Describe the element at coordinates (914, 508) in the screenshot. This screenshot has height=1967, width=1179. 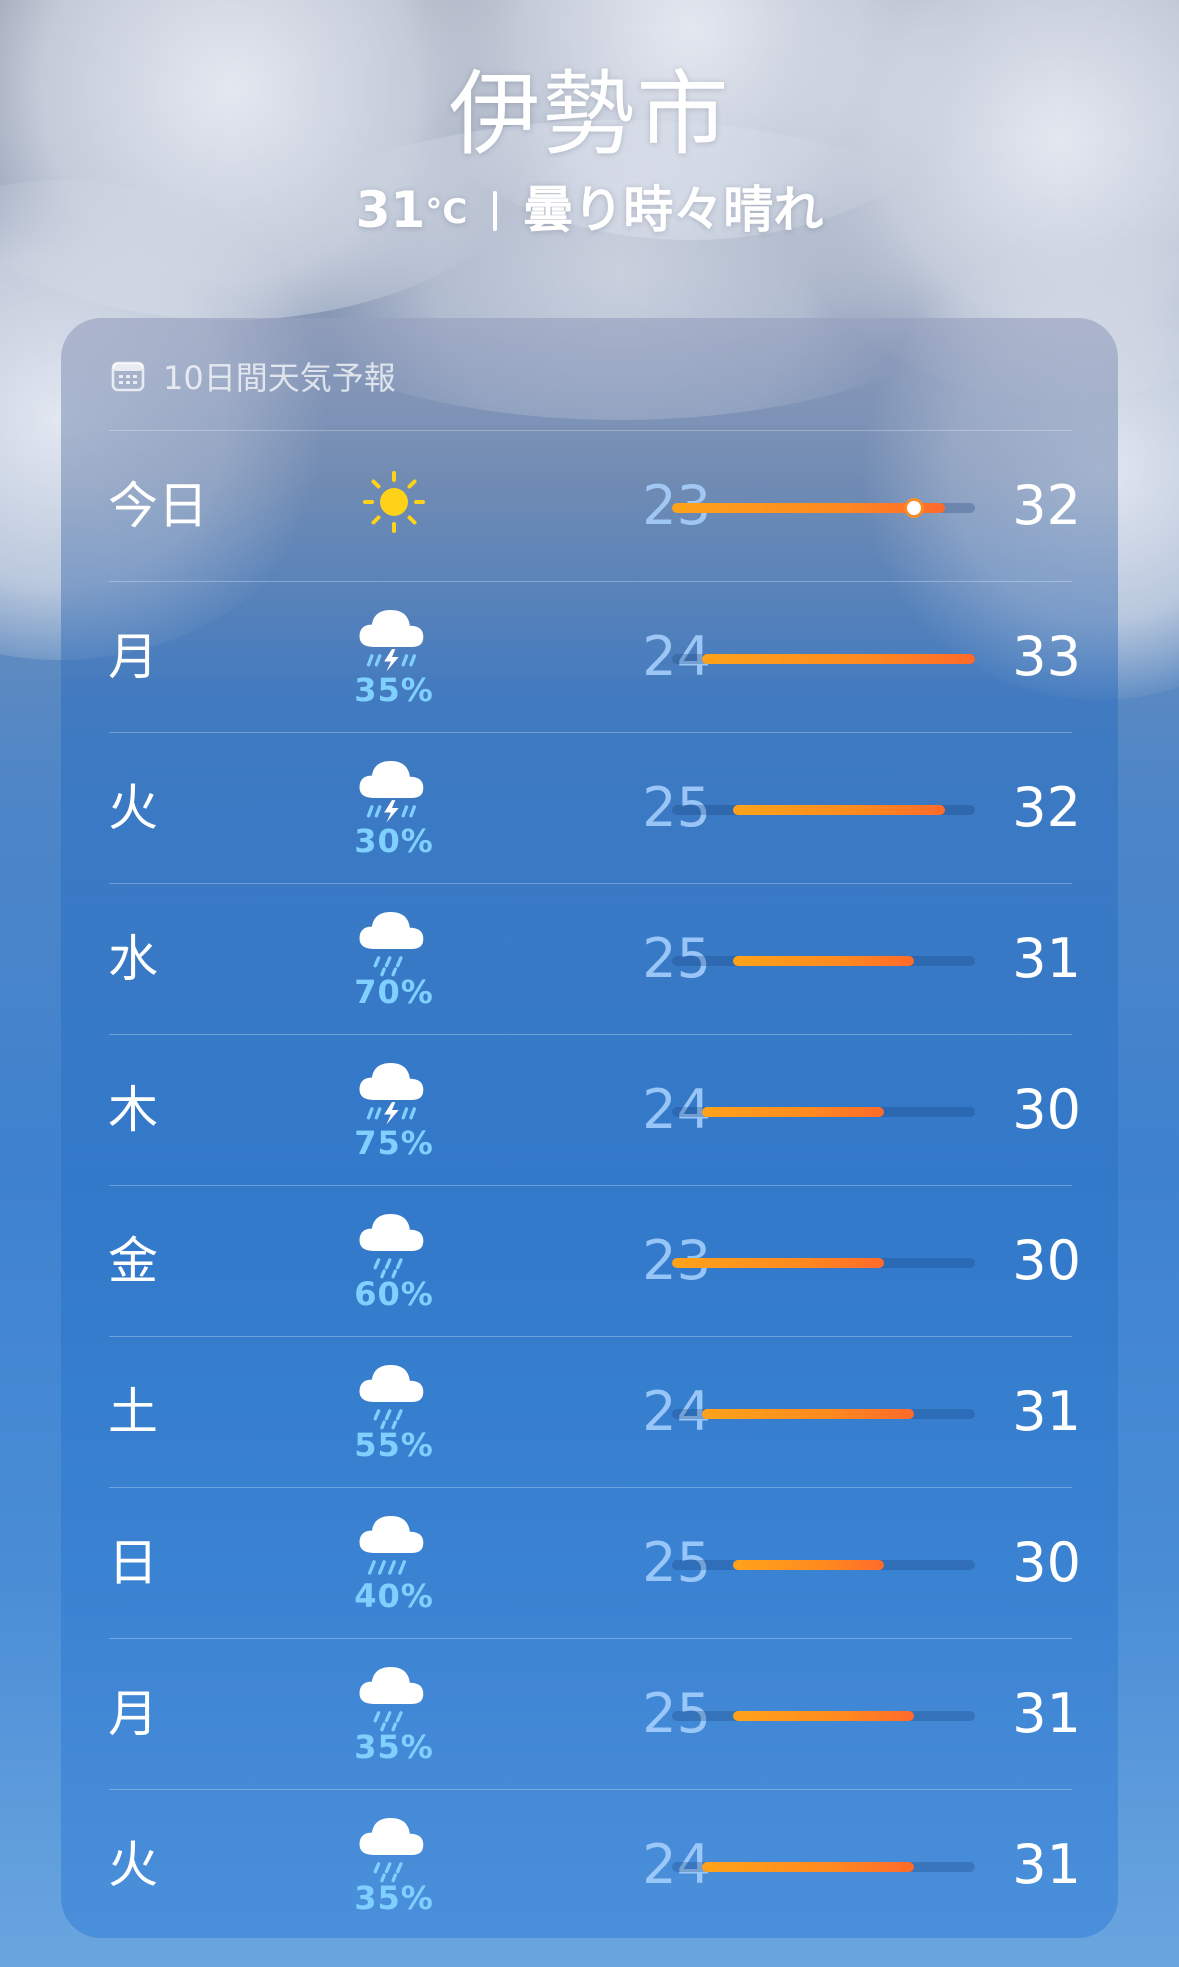
I see `current-temperature-dot` at that location.